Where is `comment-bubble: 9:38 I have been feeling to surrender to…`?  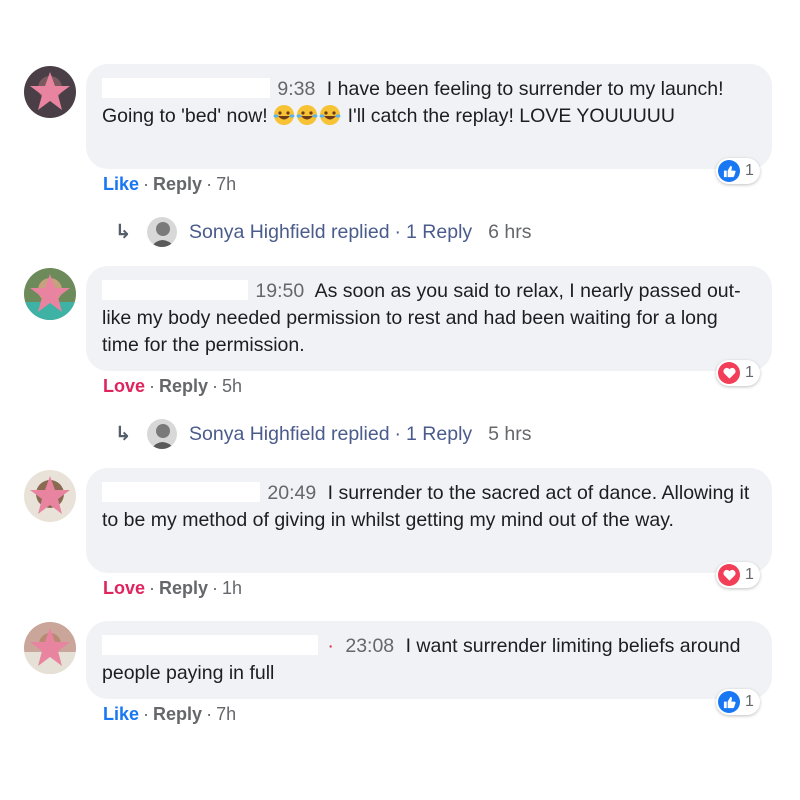
comment-bubble: 9:38 I have been feeling to surrender to… is located at coordinates (429, 116).